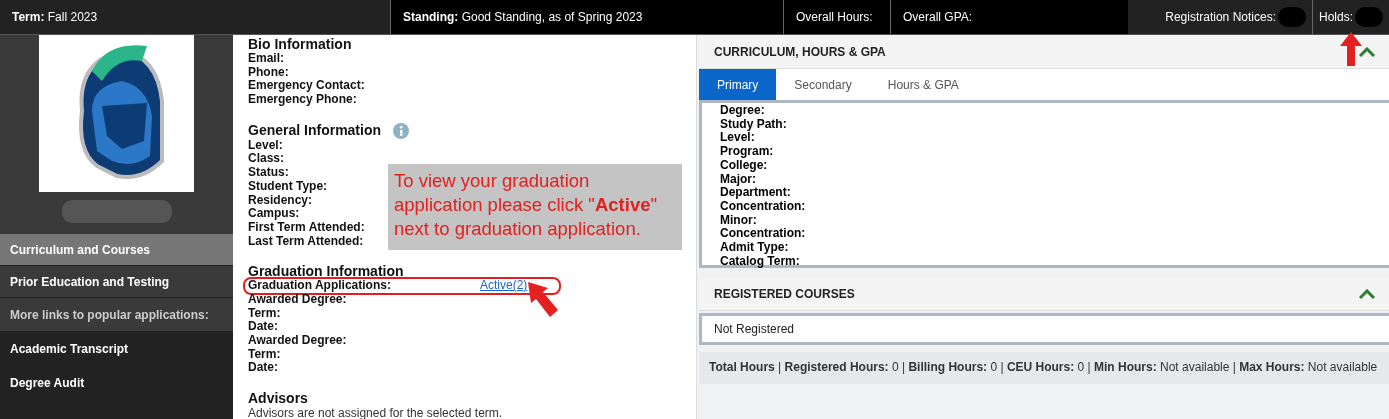 Image resolution: width=1389 pixels, height=419 pixels. I want to click on field-label: First Term Attended:, so click(306, 227).